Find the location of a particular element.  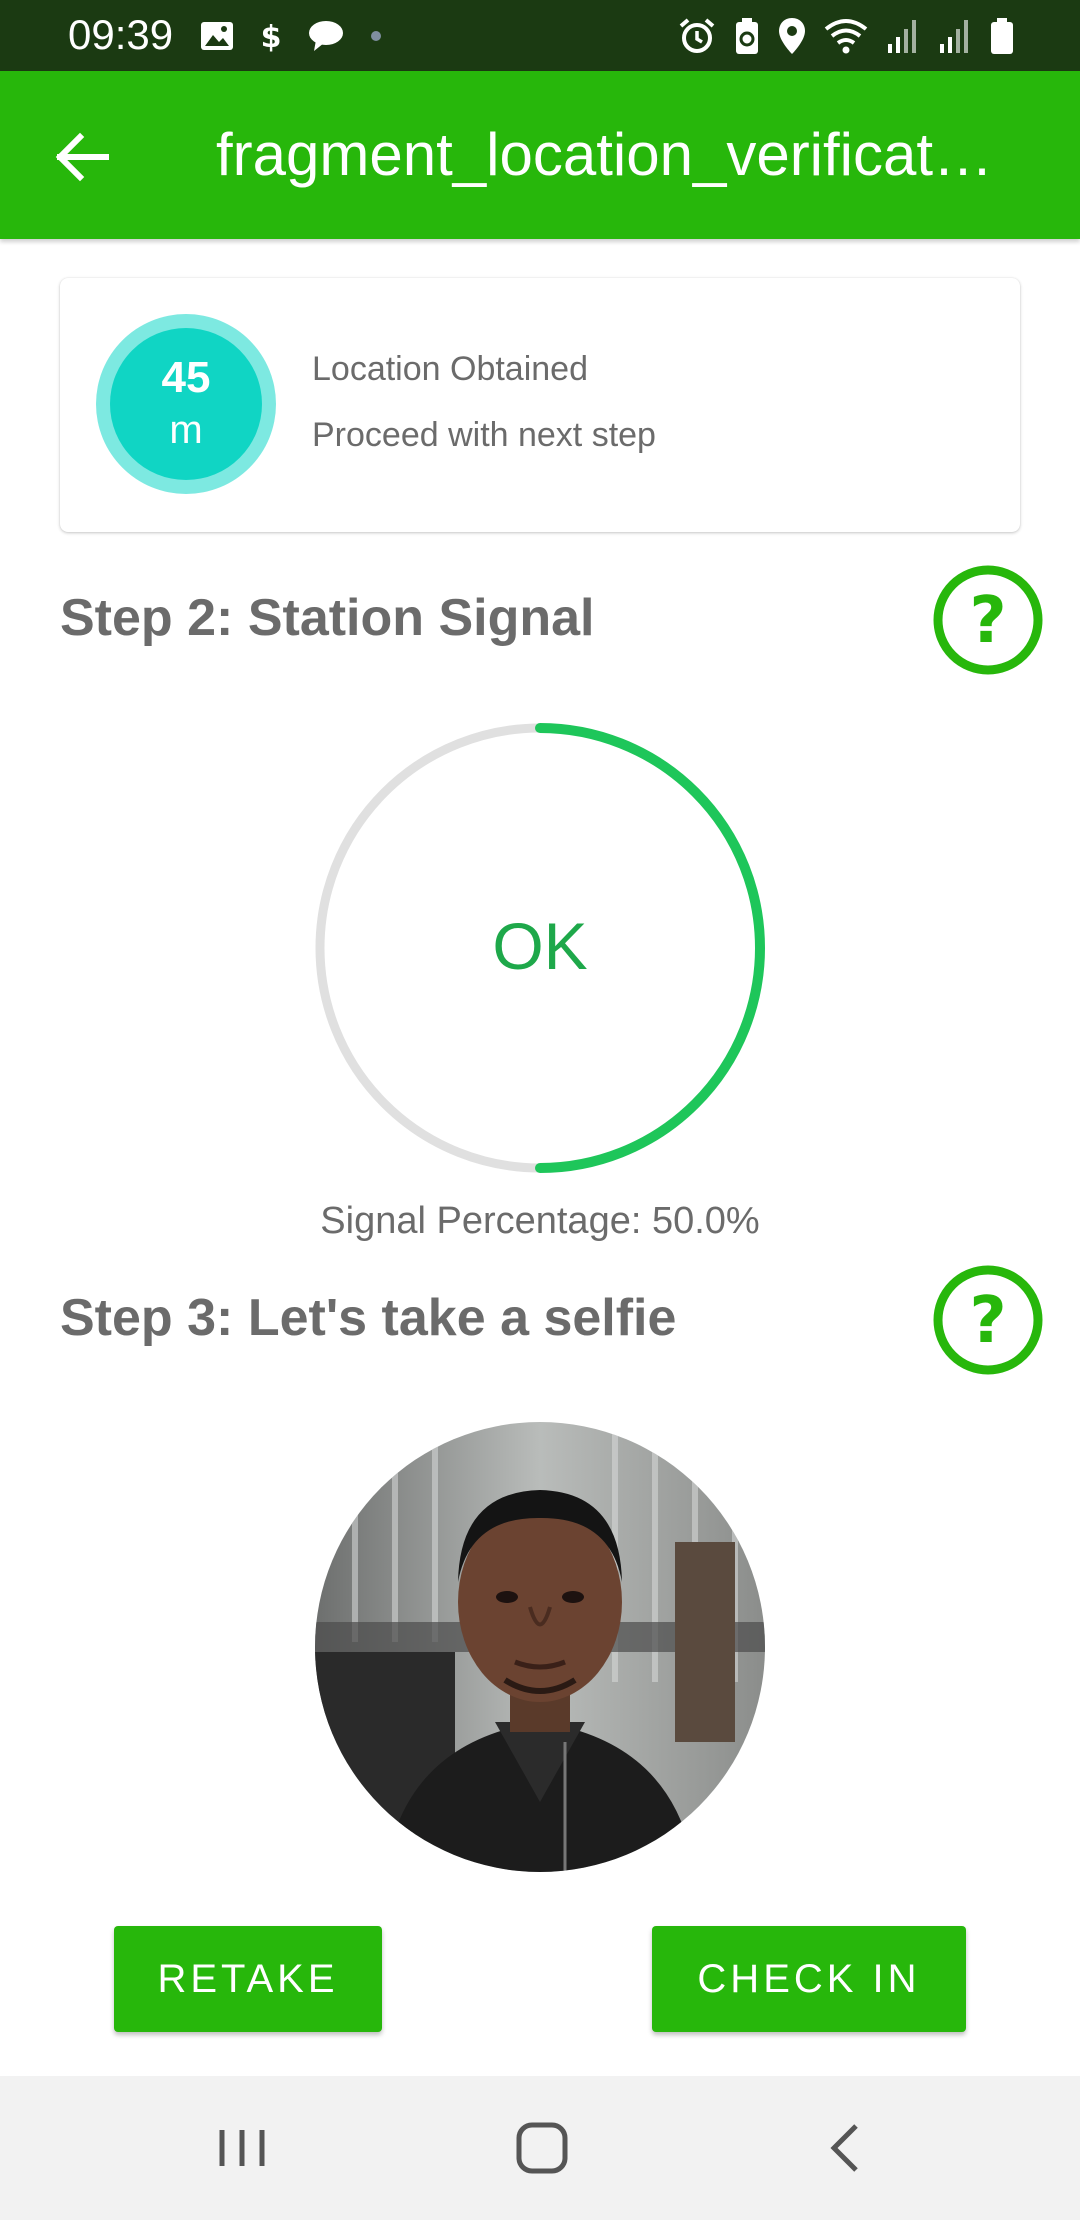

status-time: 09:39 is located at coordinates (121, 34).